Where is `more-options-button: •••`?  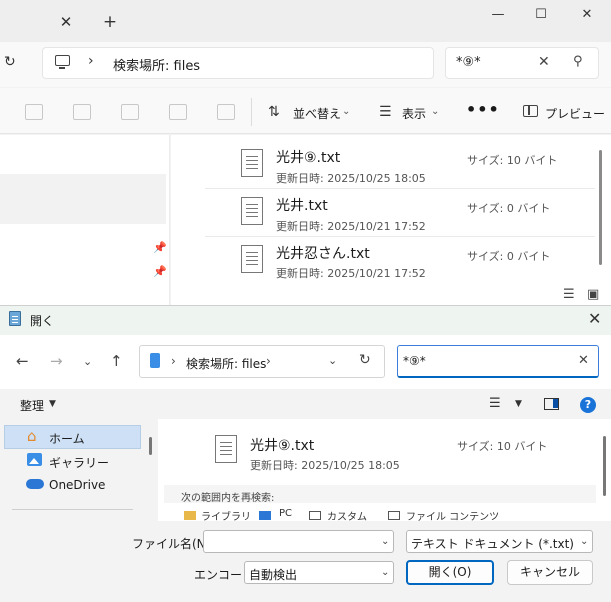 more-options-button: ••• is located at coordinates (483, 109).